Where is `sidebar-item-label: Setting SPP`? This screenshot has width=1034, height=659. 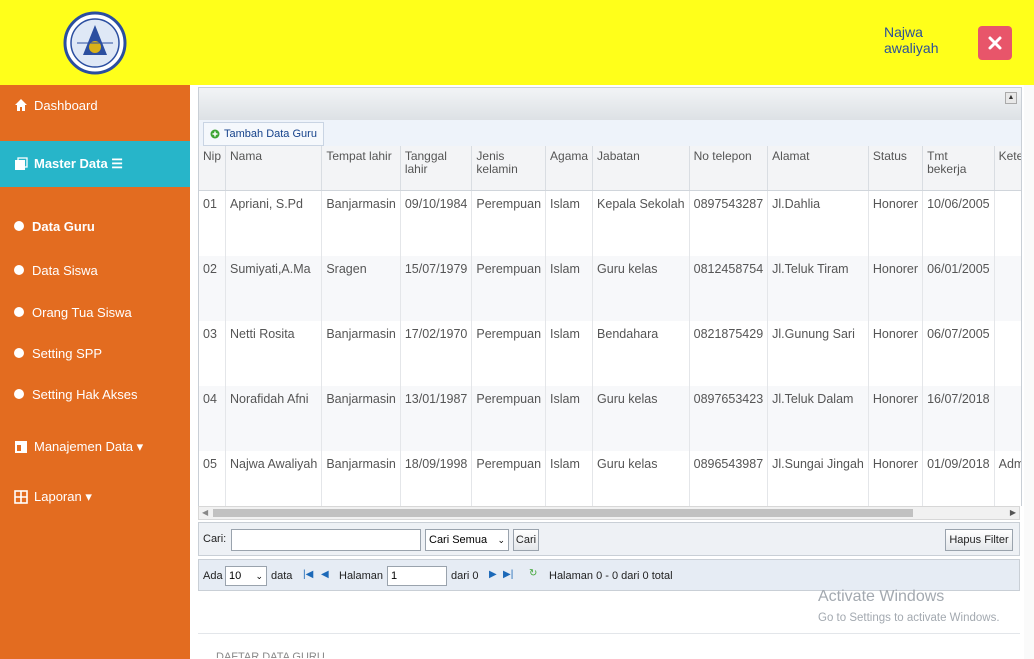 sidebar-item-label: Setting SPP is located at coordinates (67, 353).